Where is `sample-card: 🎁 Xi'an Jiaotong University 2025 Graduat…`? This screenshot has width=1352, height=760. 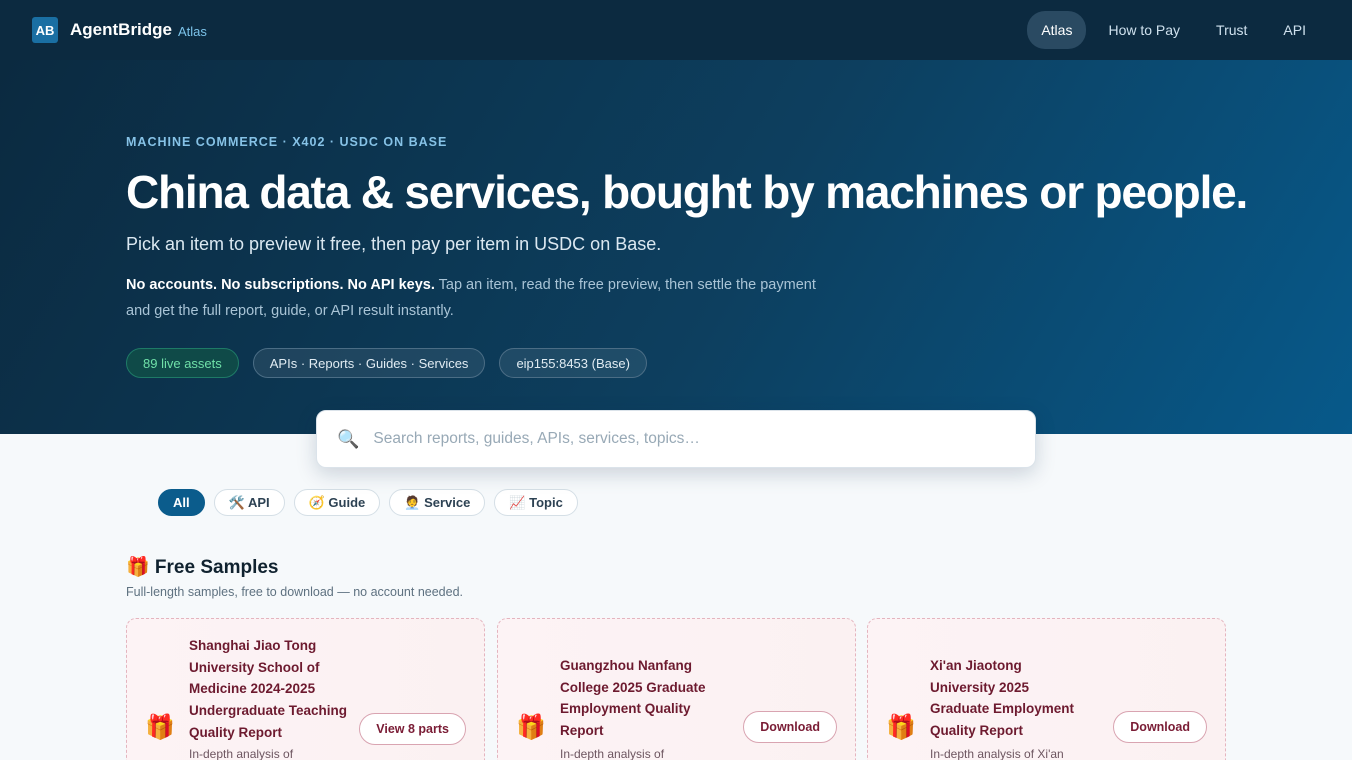
sample-card: 🎁 Xi'an Jiaotong University 2025 Graduat… is located at coordinates (1046, 689).